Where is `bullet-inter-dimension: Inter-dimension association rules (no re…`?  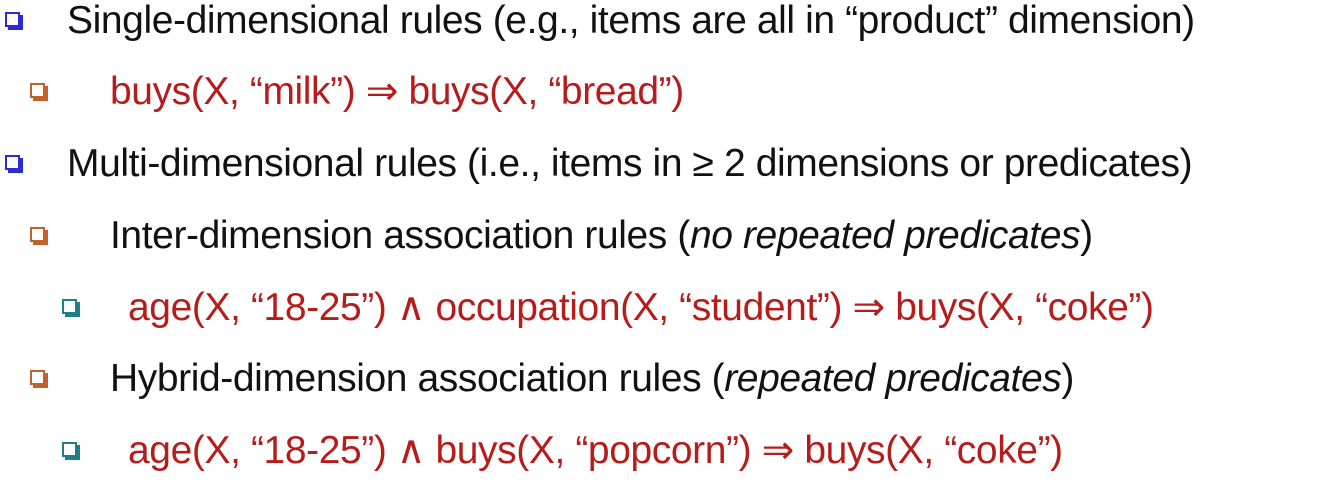 bullet-inter-dimension: Inter-dimension association rules (no re… is located at coordinates (666, 244).